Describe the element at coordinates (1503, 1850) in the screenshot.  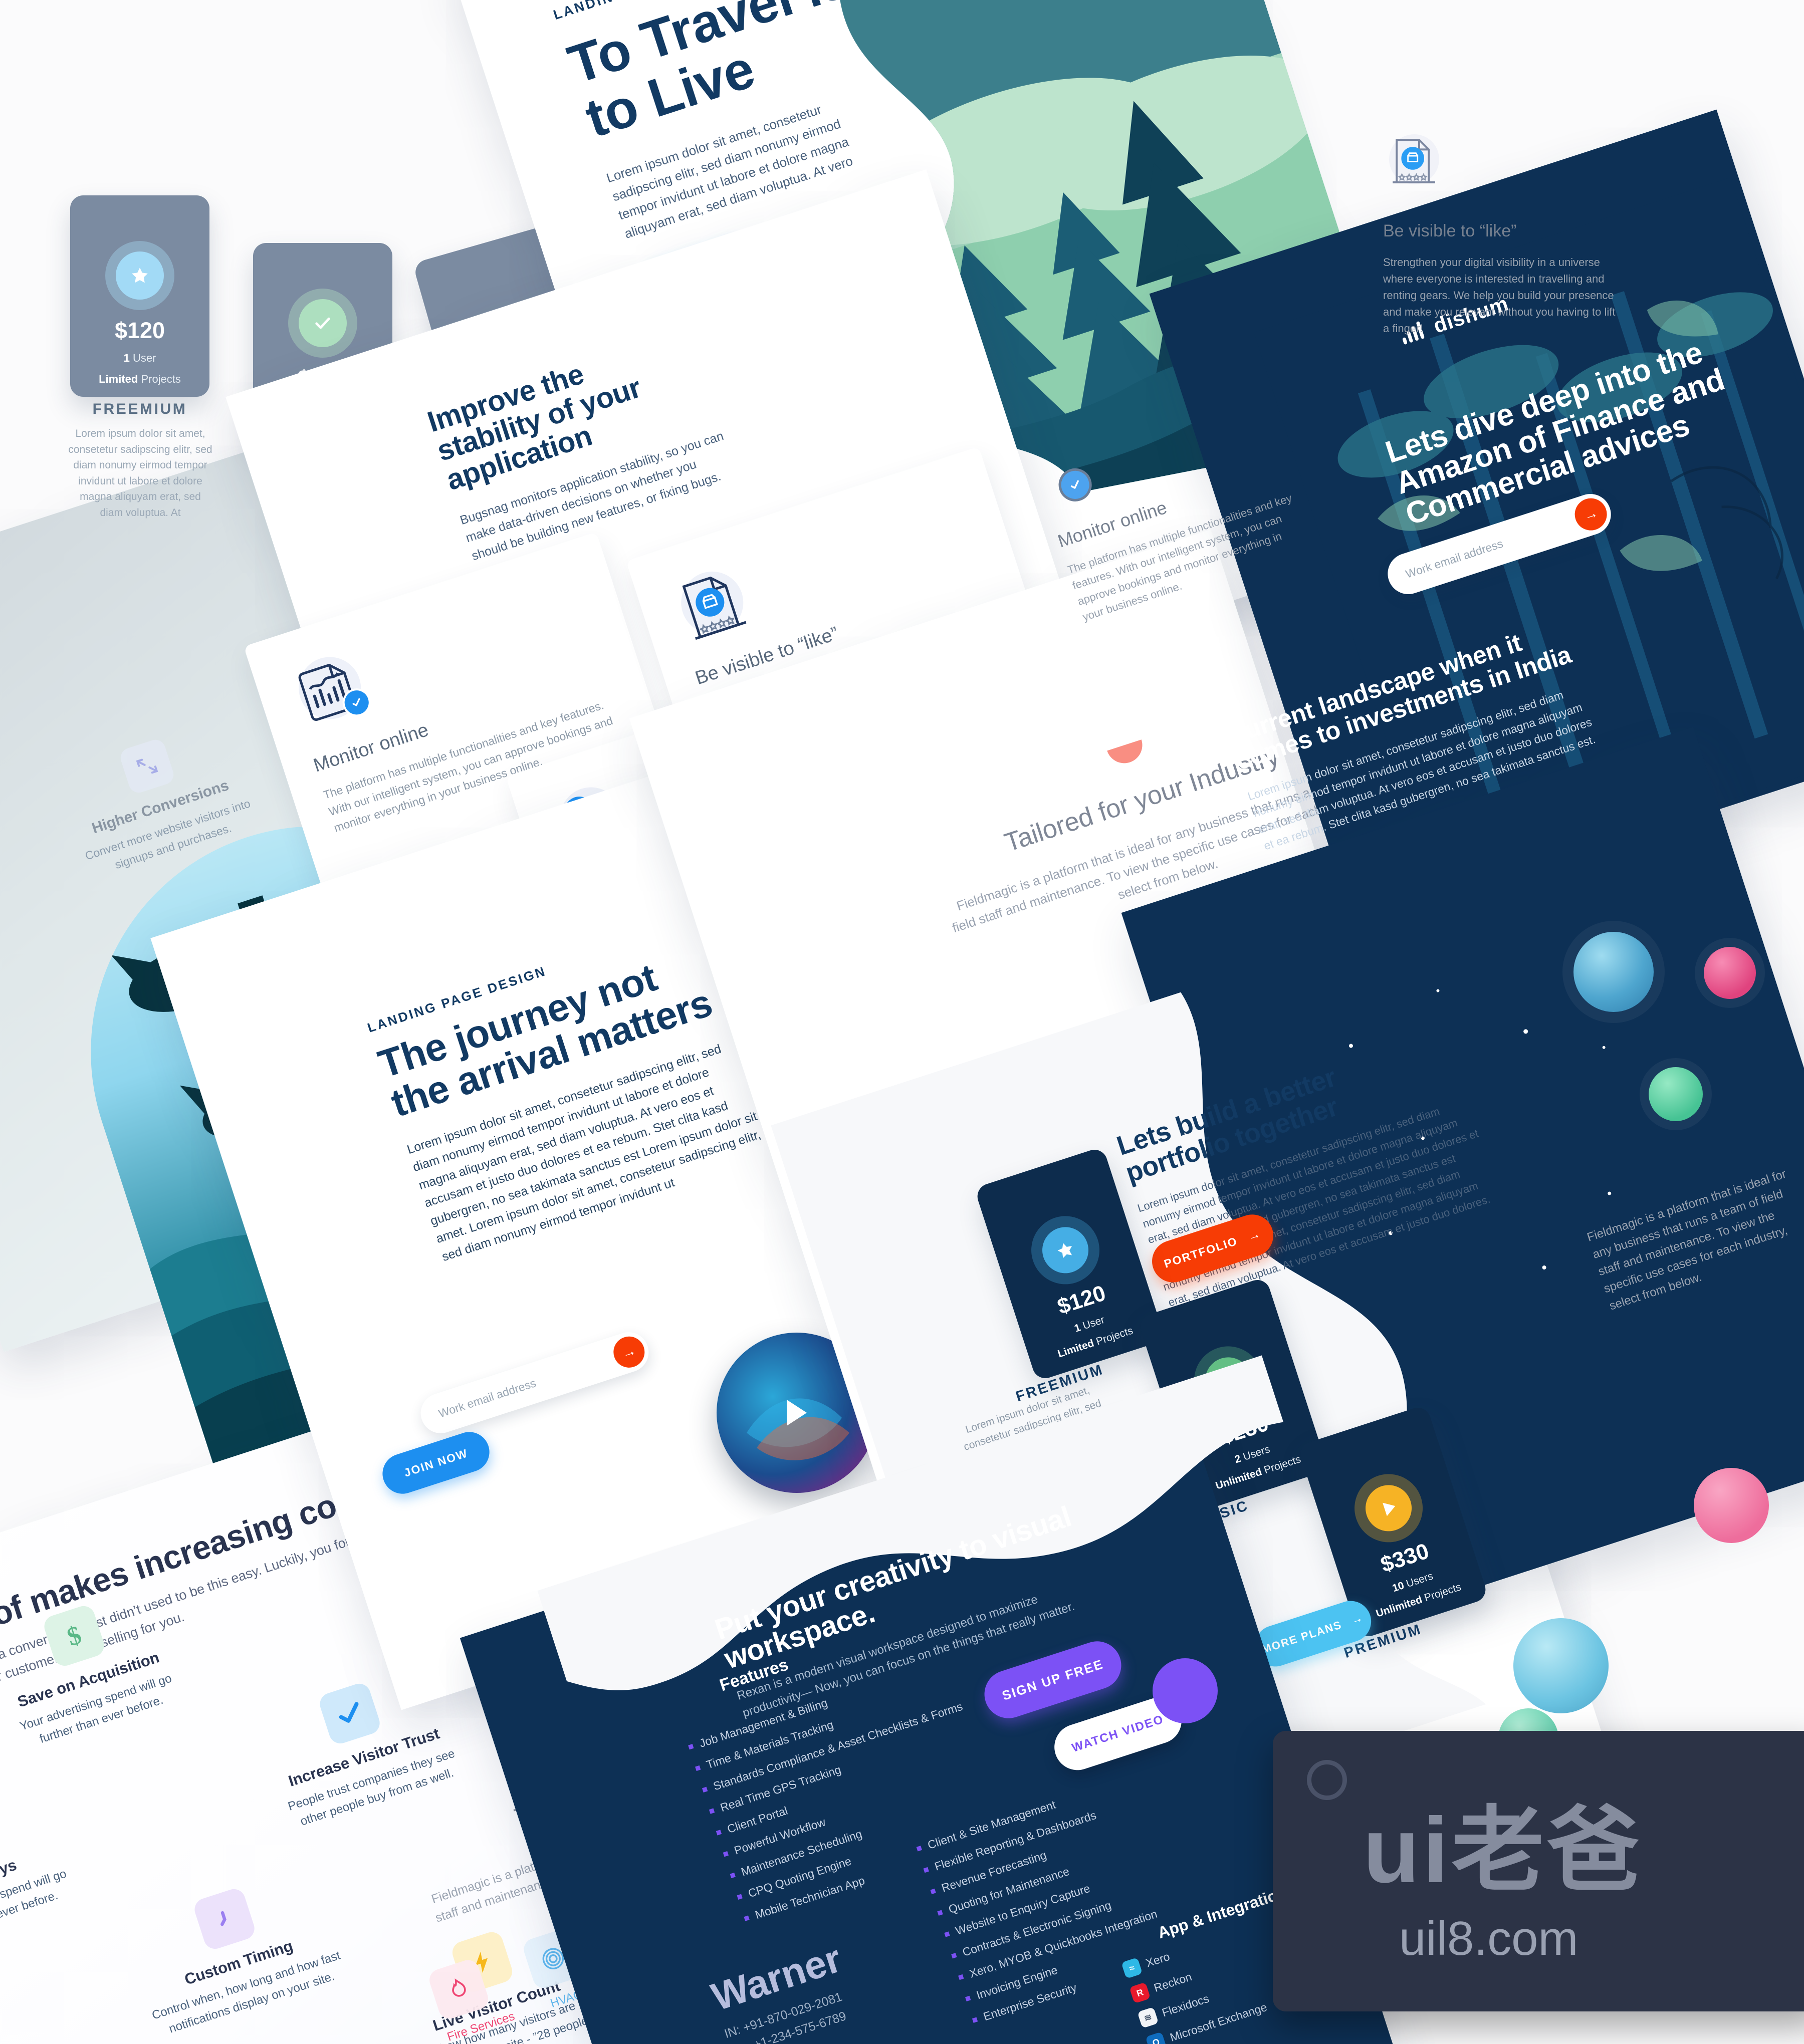
I see `watermark-logo: ui老爸` at that location.